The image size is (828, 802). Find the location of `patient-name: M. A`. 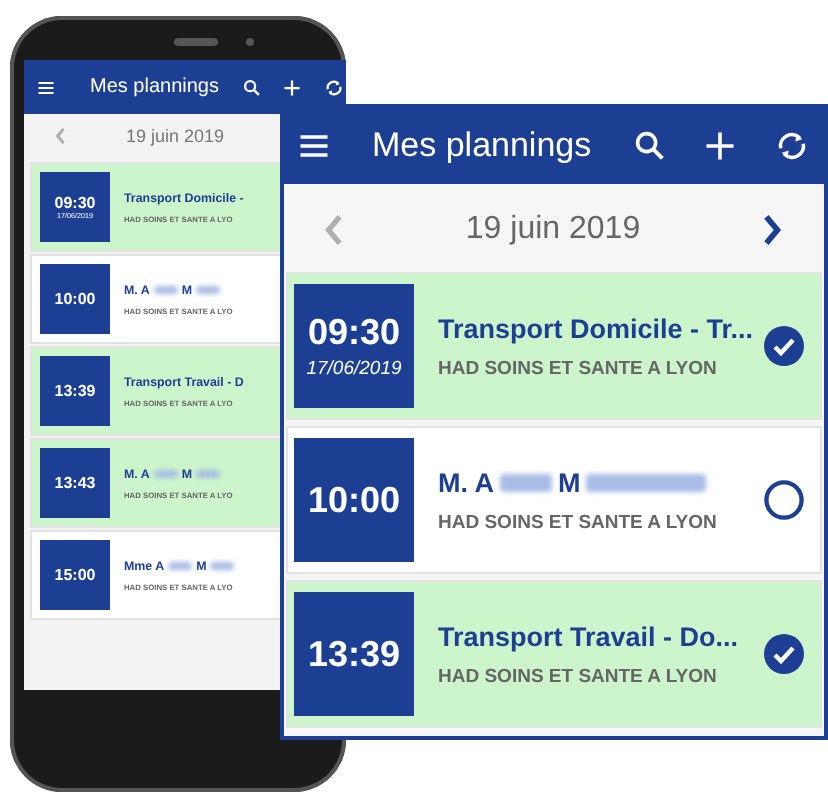

patient-name: M. A is located at coordinates (466, 482).